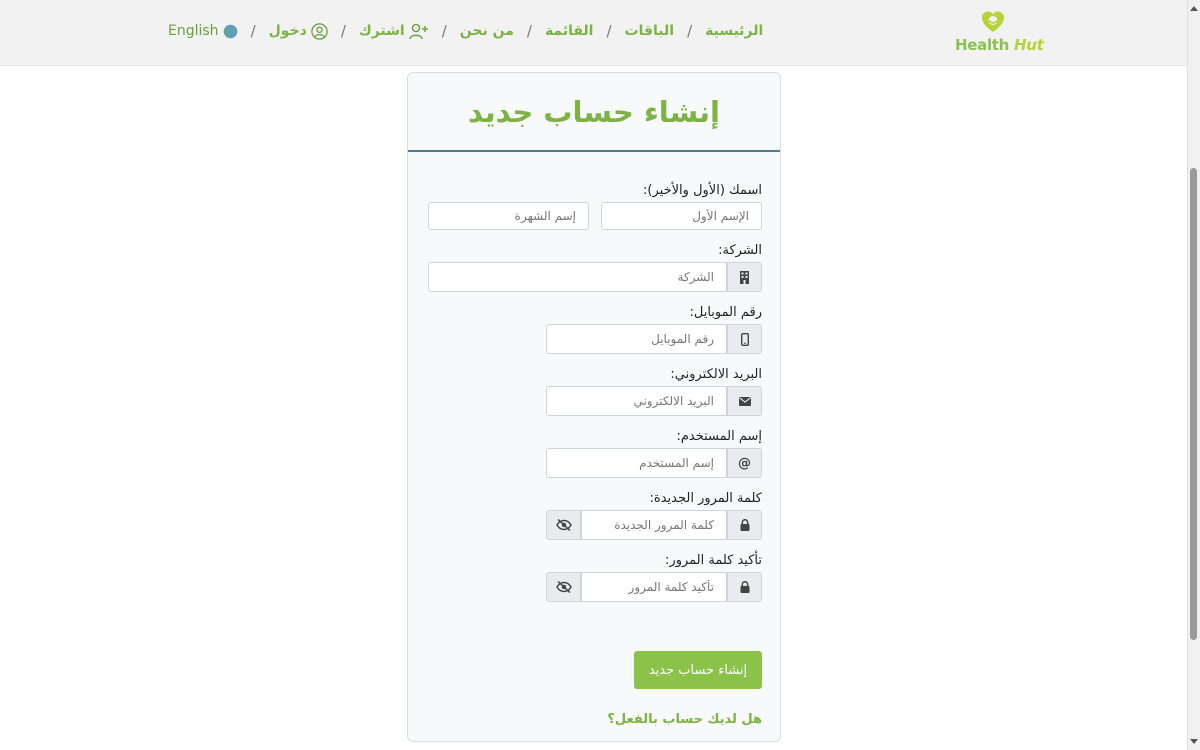 The width and height of the screenshot is (1200, 750). I want to click on card-header: إنشاء حساب جديد, so click(594, 112).